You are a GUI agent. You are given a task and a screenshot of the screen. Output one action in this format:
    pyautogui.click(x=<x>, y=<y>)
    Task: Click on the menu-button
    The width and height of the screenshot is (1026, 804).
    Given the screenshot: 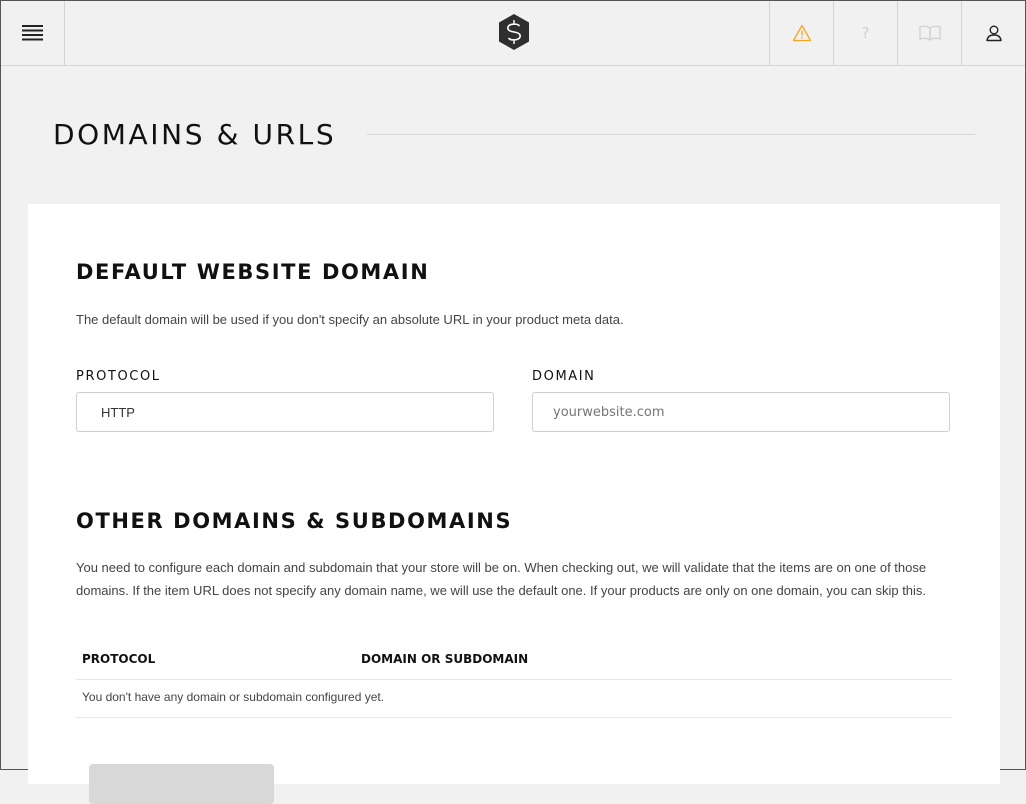 What is the action you would take?
    pyautogui.click(x=33, y=33)
    